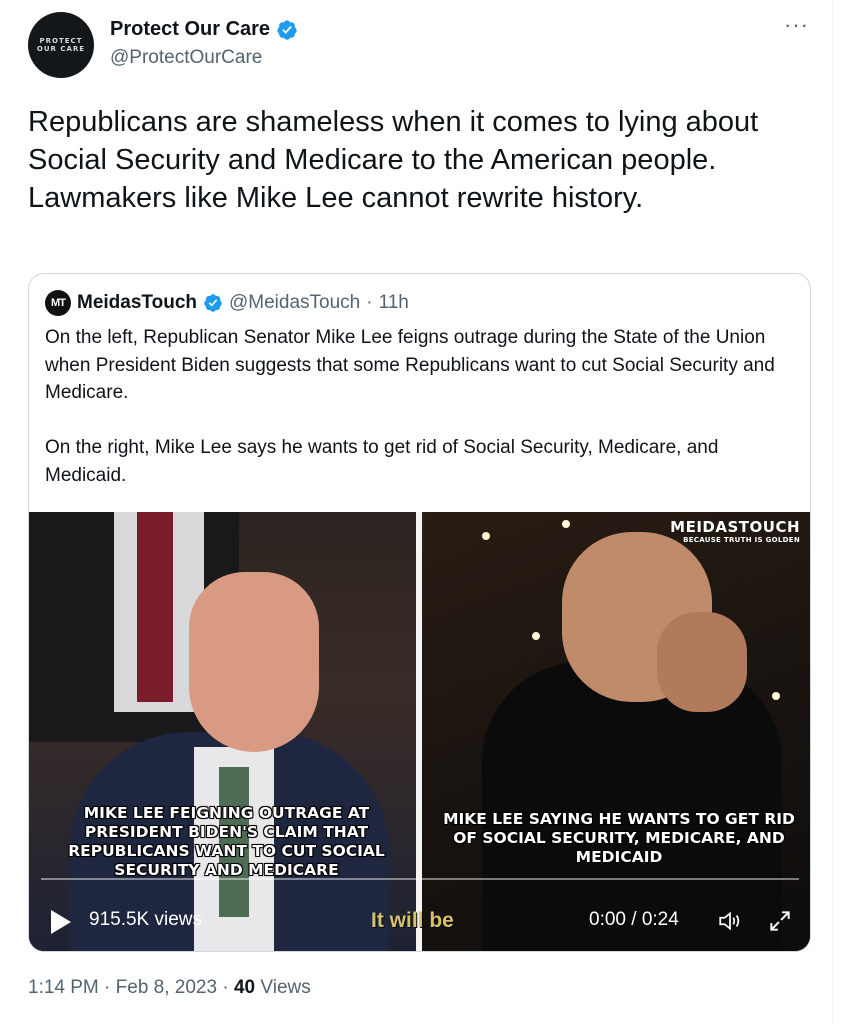 Image resolution: width=865 pixels, height=1024 pixels. I want to click on quoted-handle: @MeidasTouch, so click(295, 302).